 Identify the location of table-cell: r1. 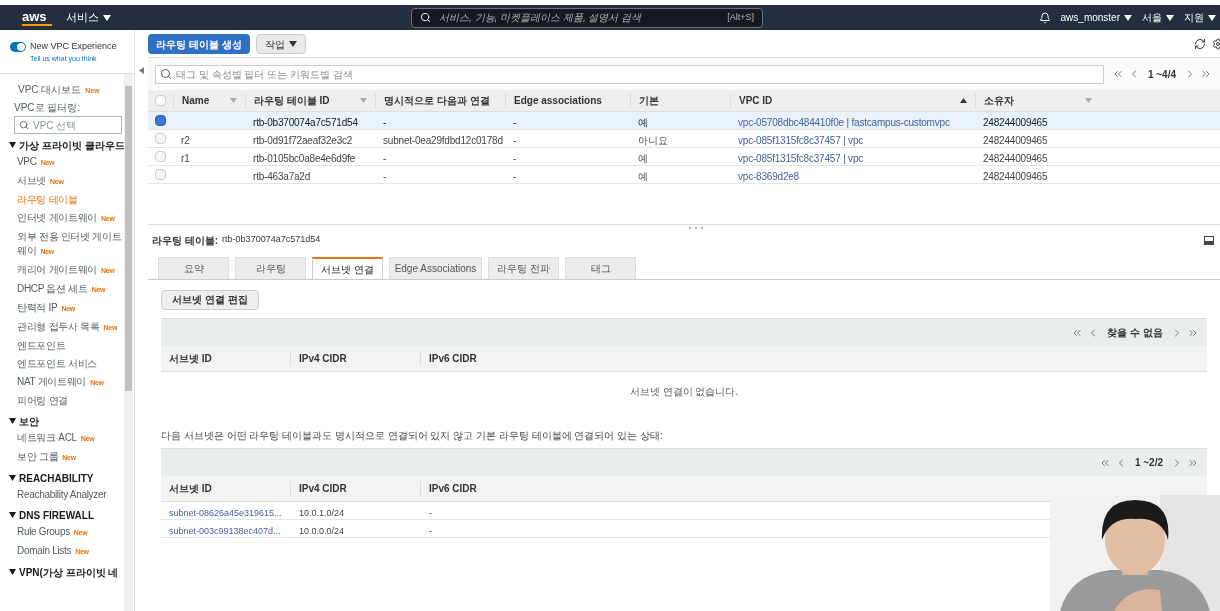
(185, 158).